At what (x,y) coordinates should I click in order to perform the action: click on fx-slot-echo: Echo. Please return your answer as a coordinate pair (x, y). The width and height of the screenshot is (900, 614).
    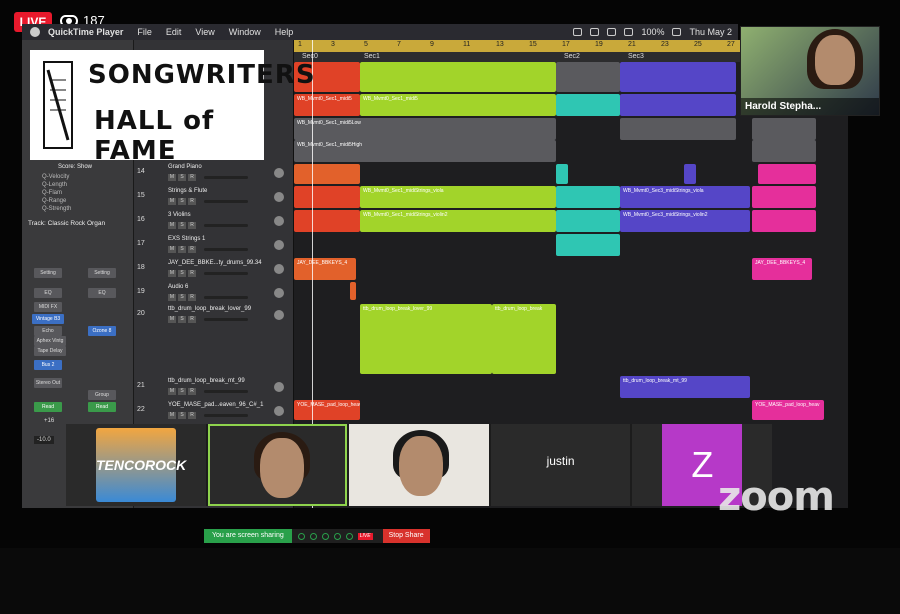
    Looking at the image, I should click on (48, 331).